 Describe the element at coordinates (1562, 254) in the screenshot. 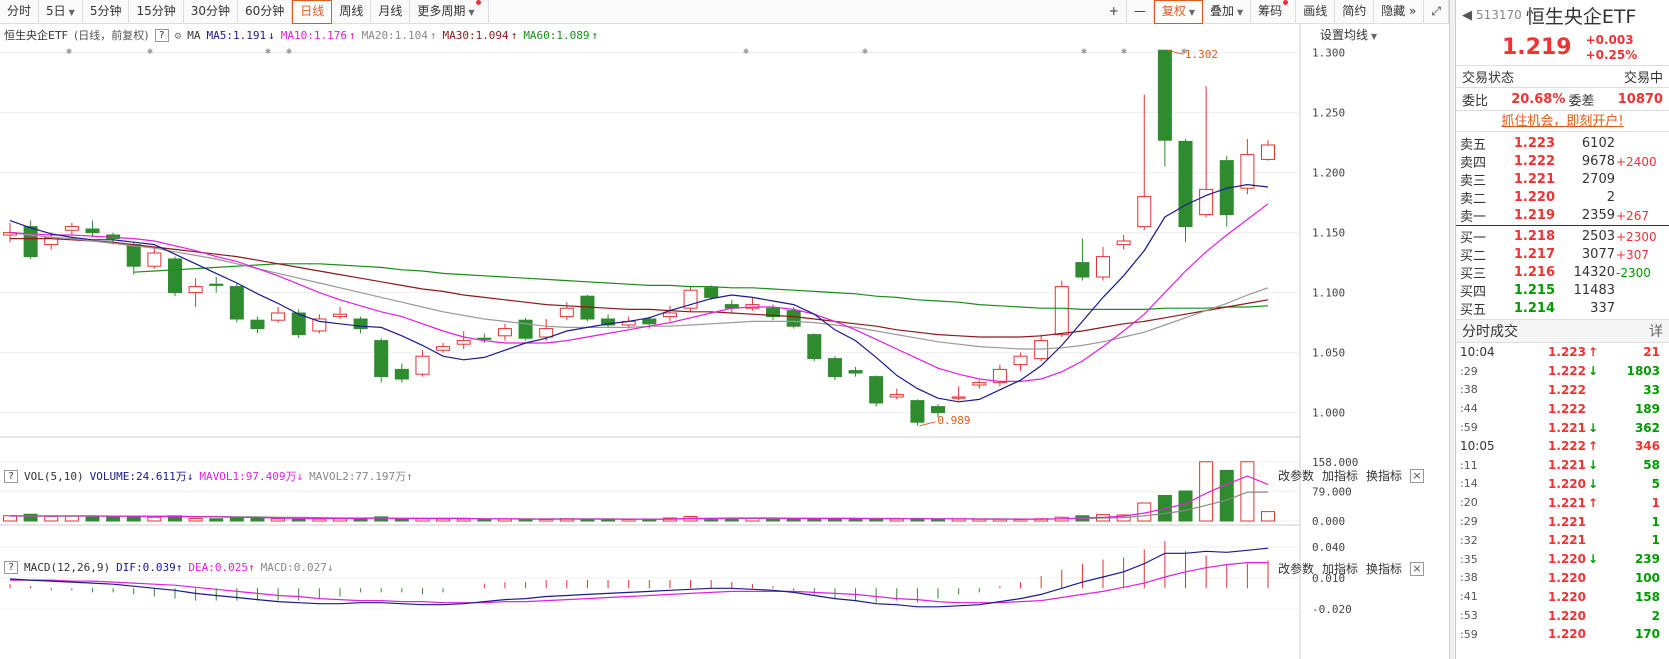

I see `bid-level: 买二 1.217 3077 +307` at that location.